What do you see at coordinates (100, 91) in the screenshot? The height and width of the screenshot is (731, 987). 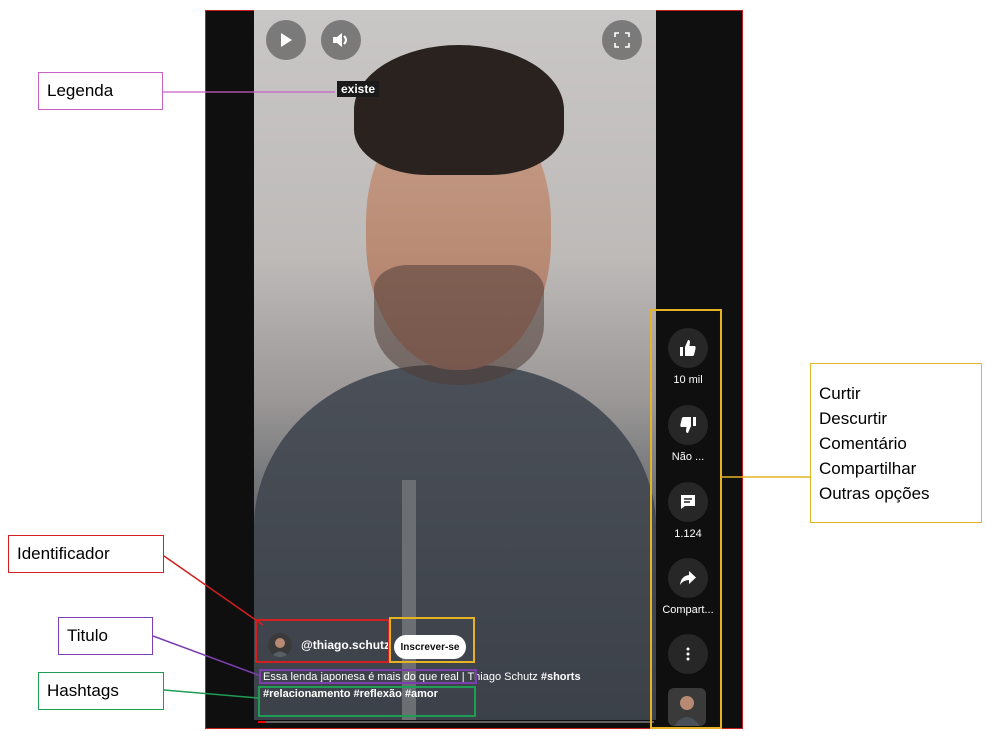 I see `legenda-annotation: Legenda` at bounding box center [100, 91].